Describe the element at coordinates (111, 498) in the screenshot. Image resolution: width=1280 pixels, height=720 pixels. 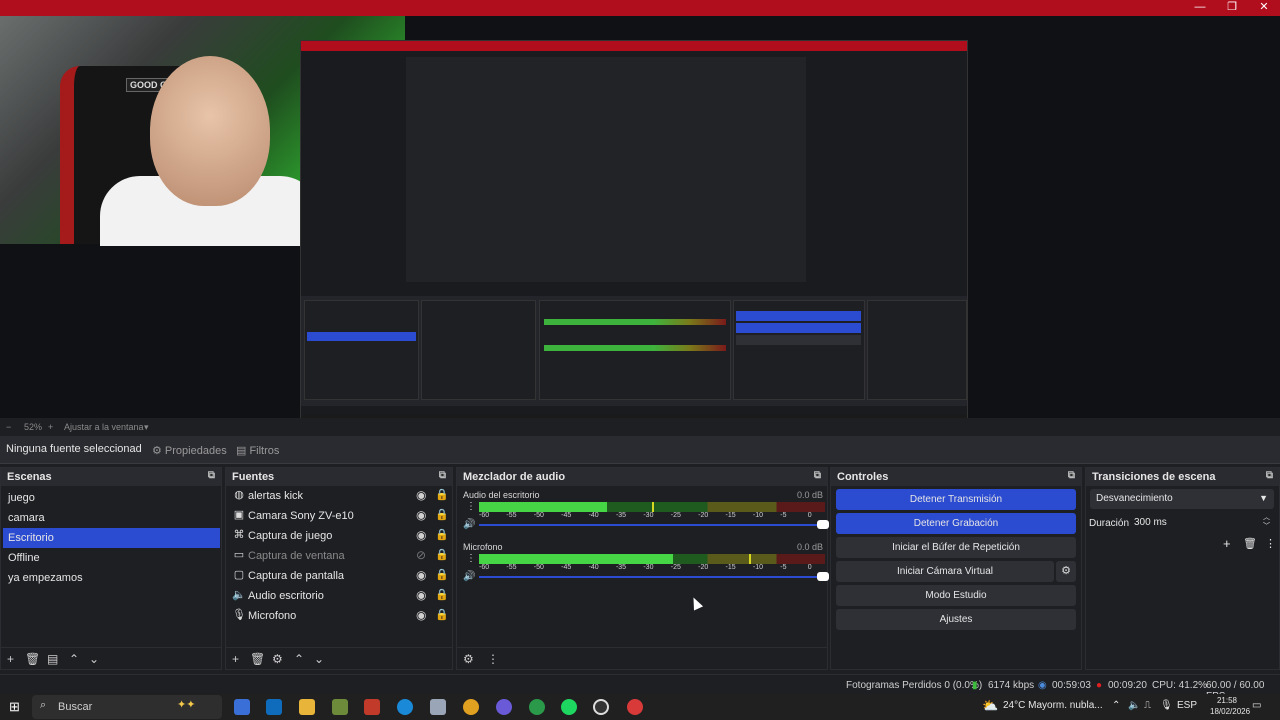
I see `scene-item-juego: juego` at that location.